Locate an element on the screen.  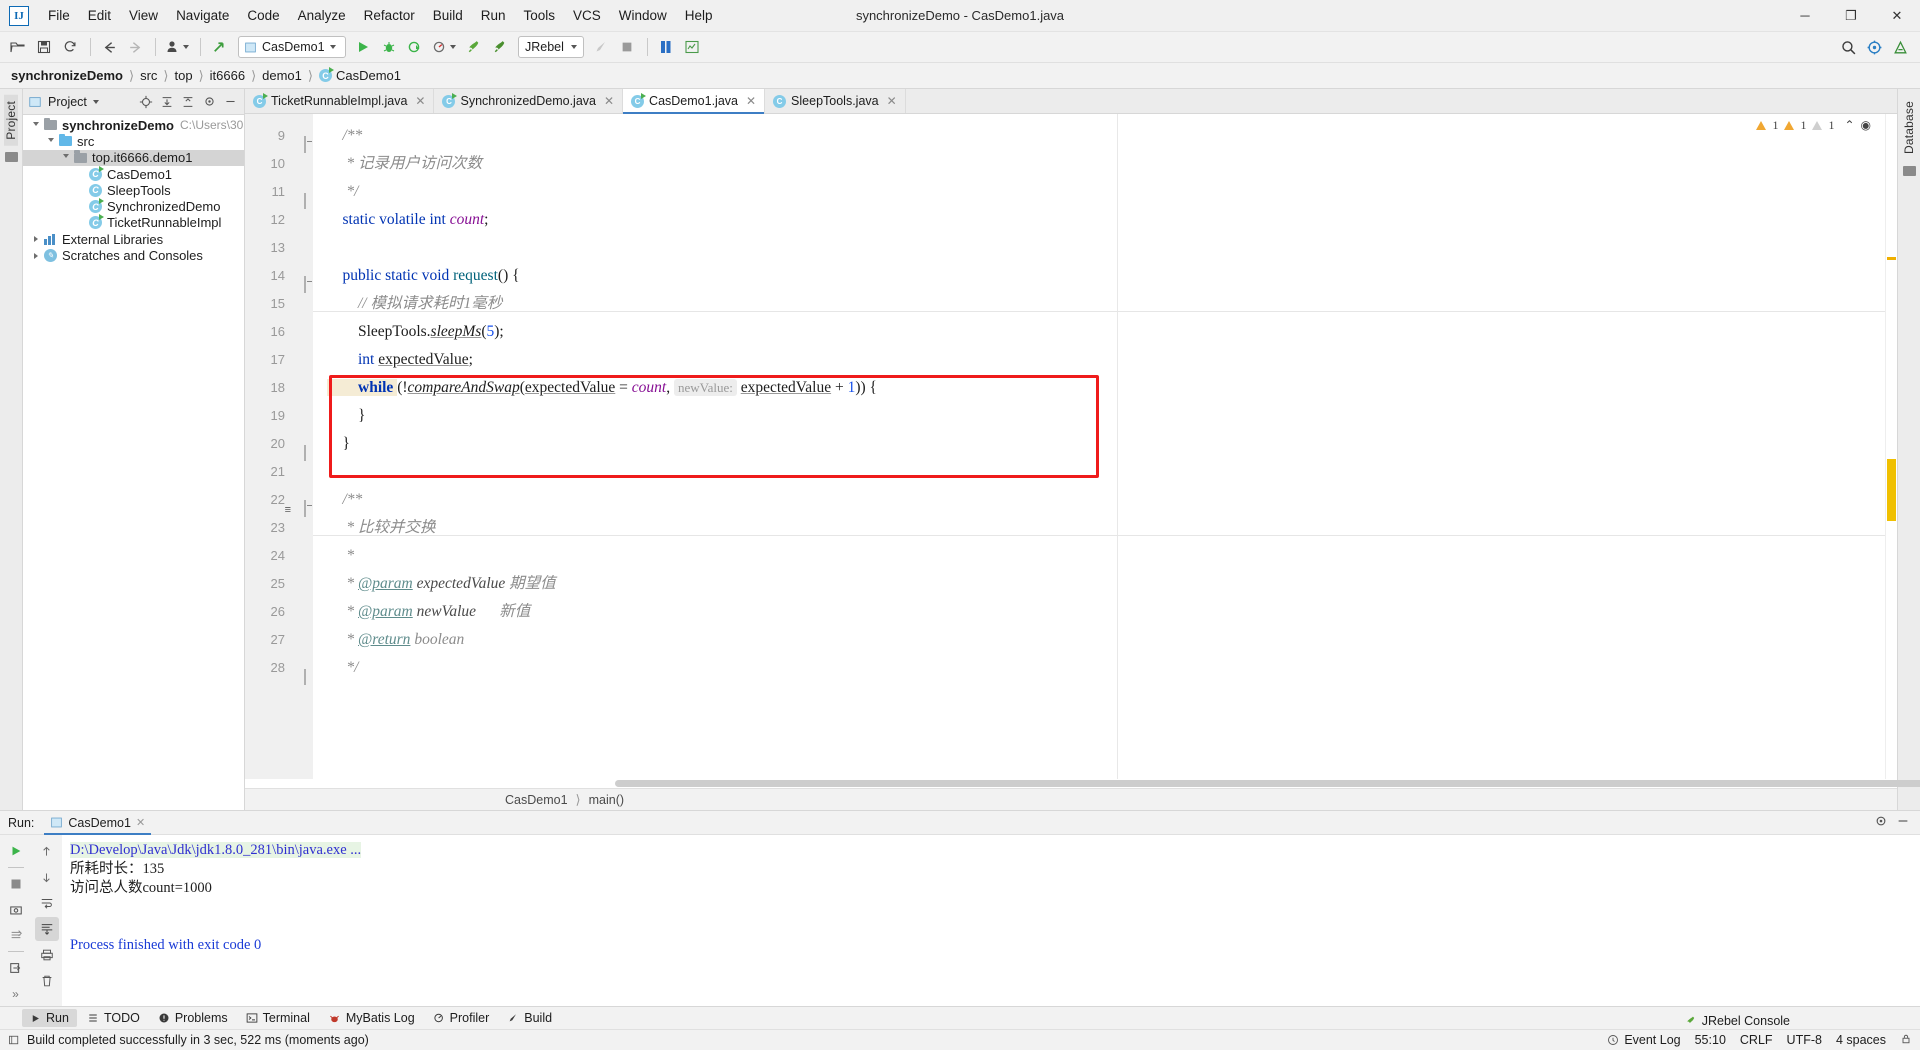
analyze-chart-icon is located at coordinates (692, 47).